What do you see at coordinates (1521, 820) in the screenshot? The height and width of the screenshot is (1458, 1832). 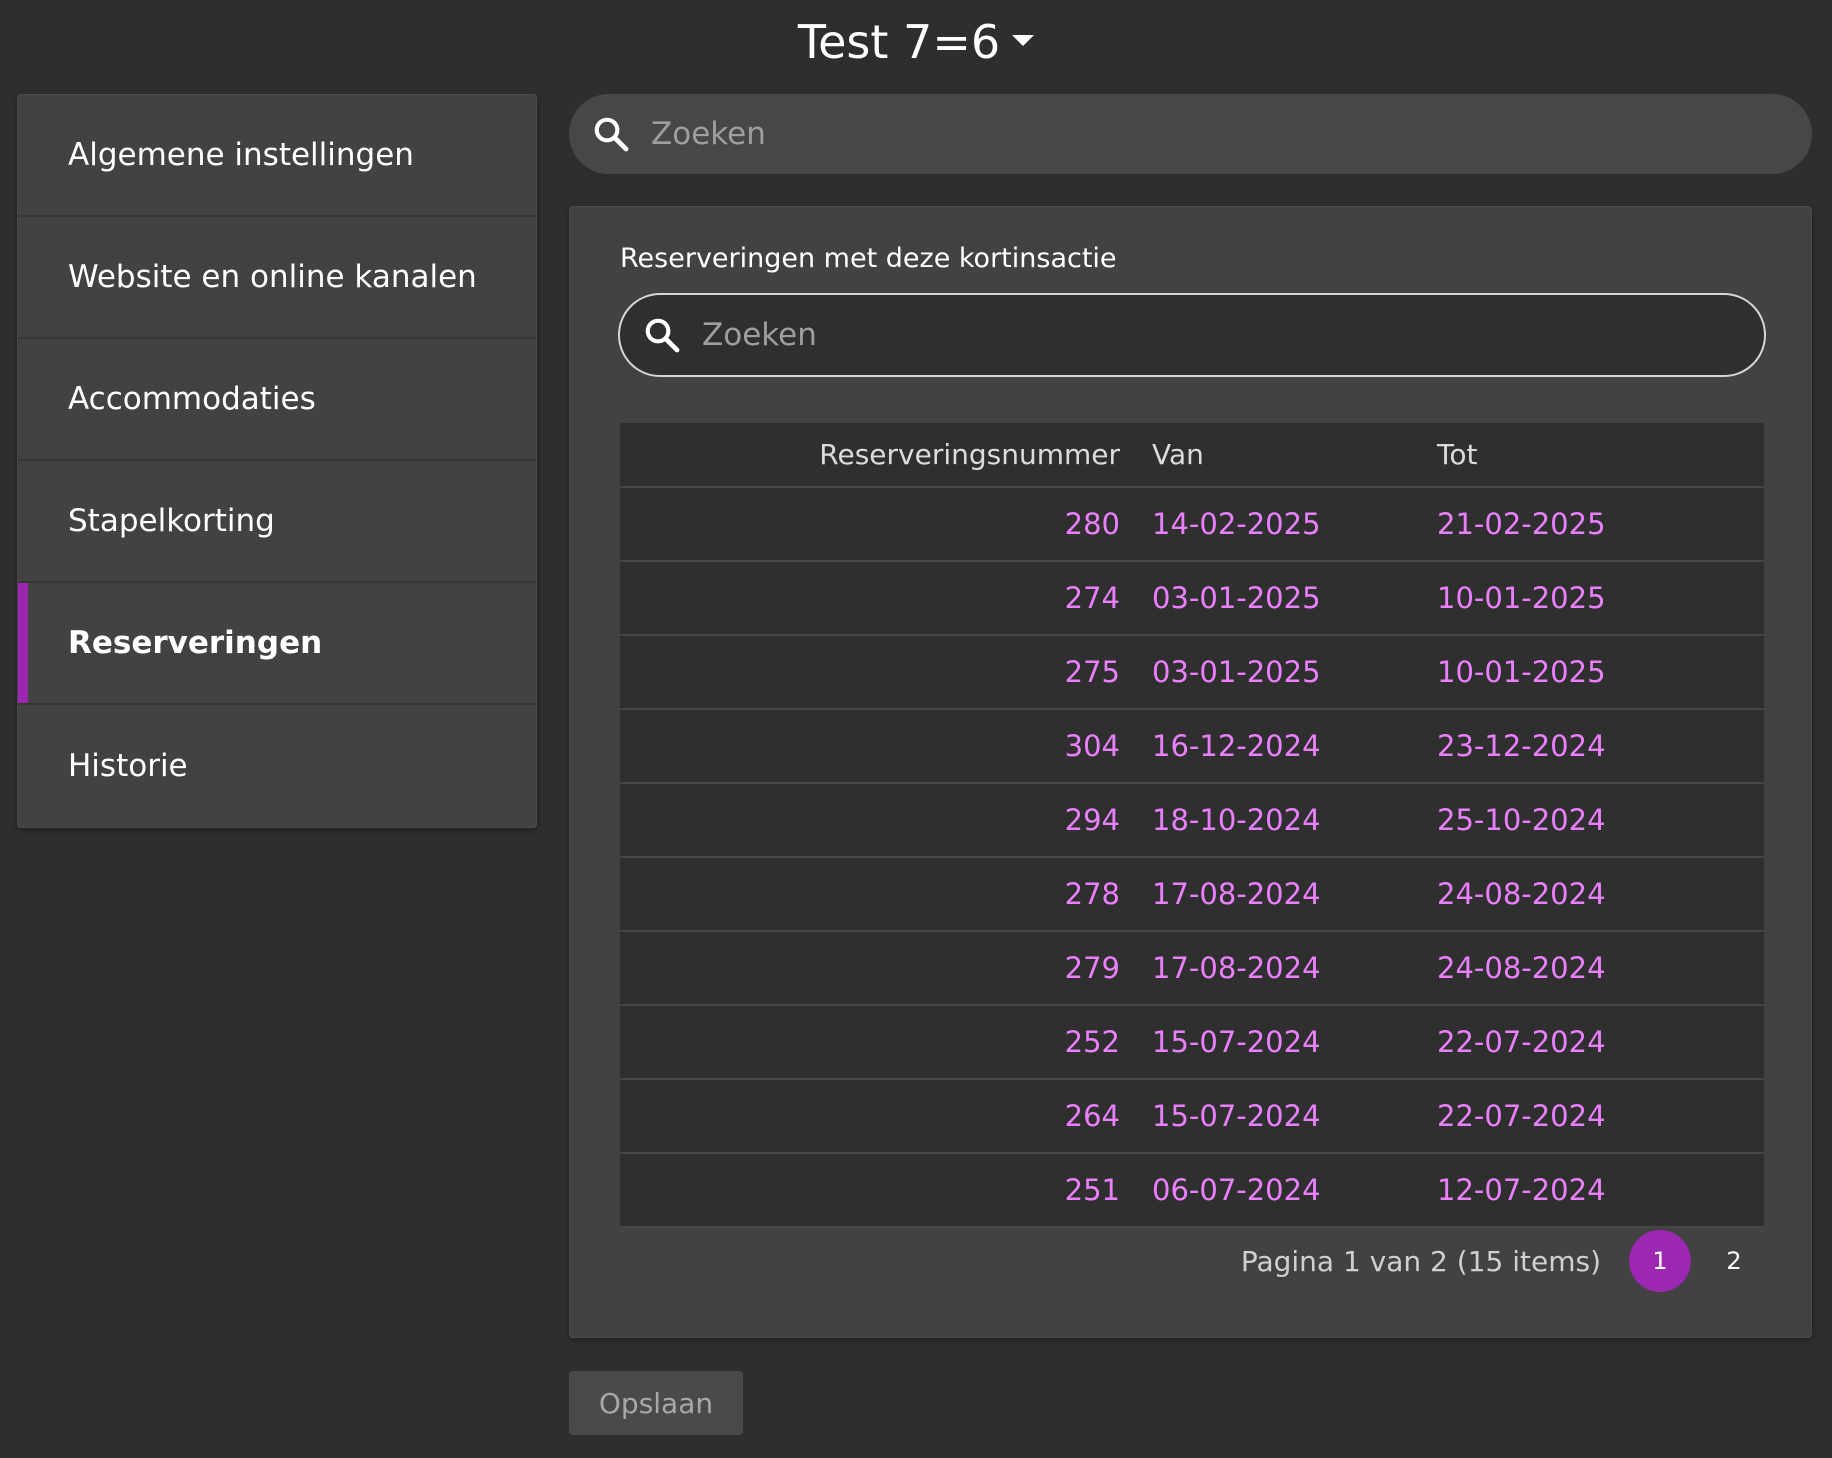 I see `tot-date-link: 25-10-2024` at bounding box center [1521, 820].